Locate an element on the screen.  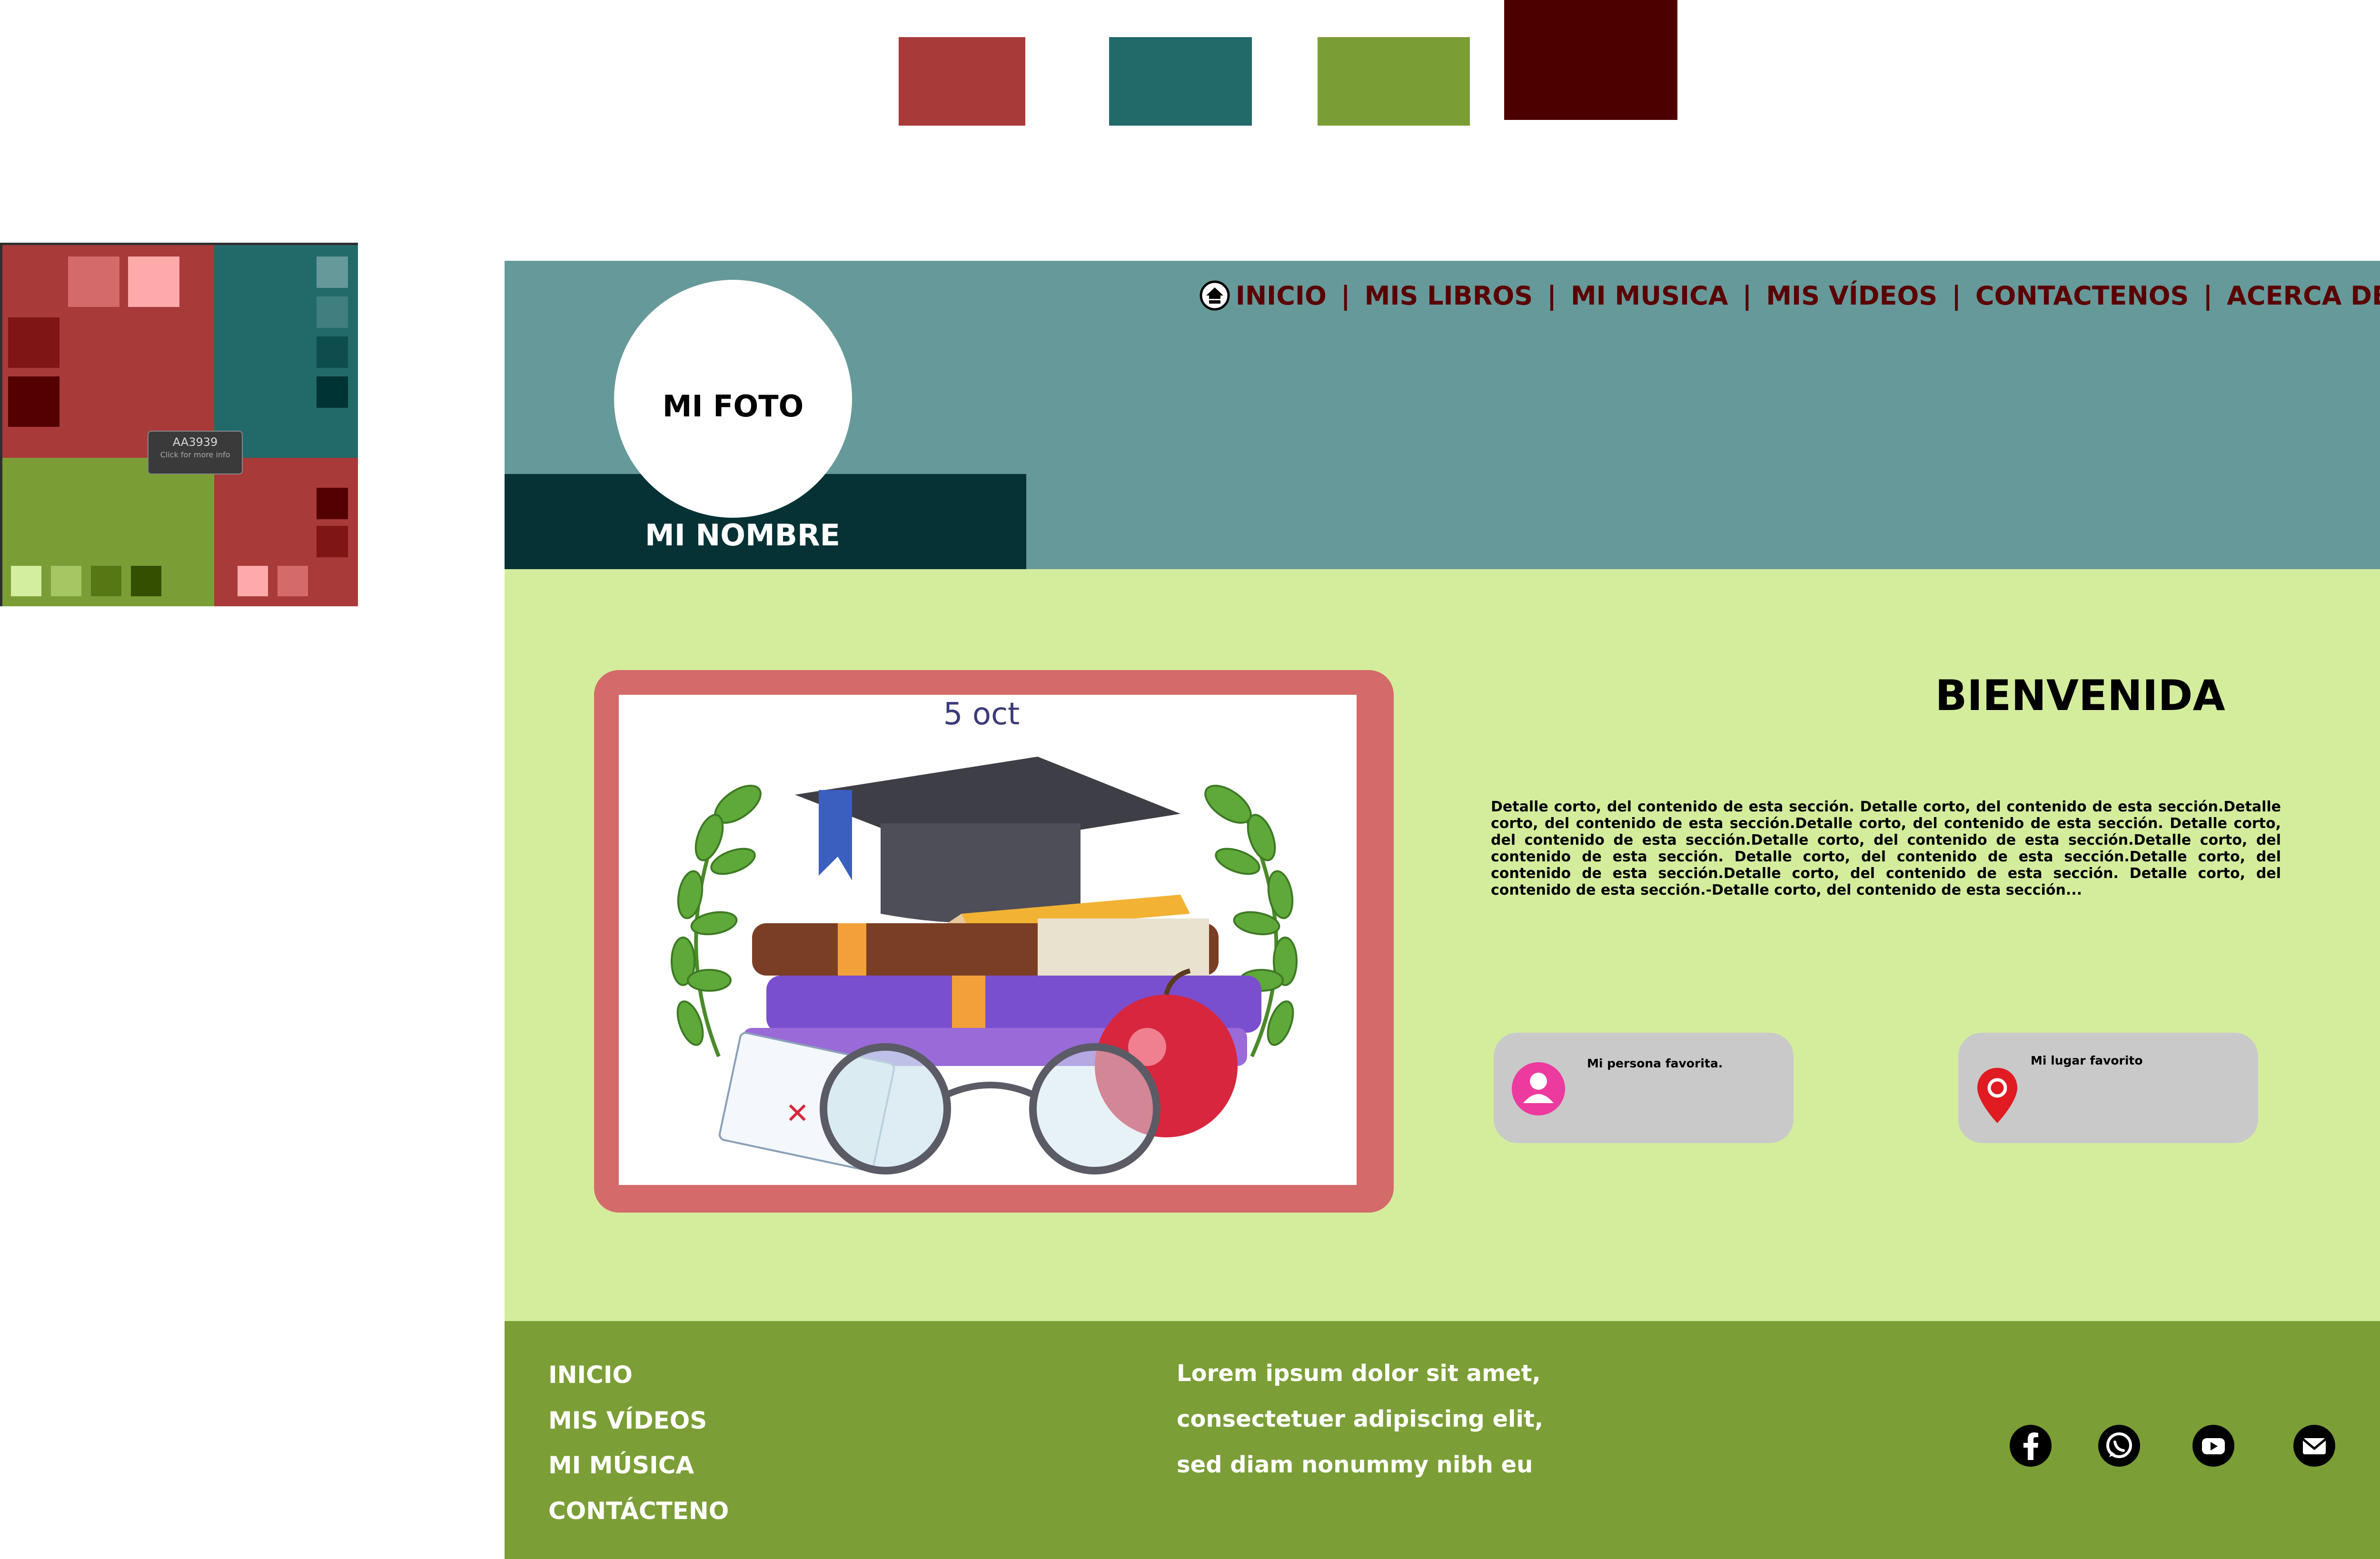
footer-link-inicio: INICIO is located at coordinates (590, 1375).